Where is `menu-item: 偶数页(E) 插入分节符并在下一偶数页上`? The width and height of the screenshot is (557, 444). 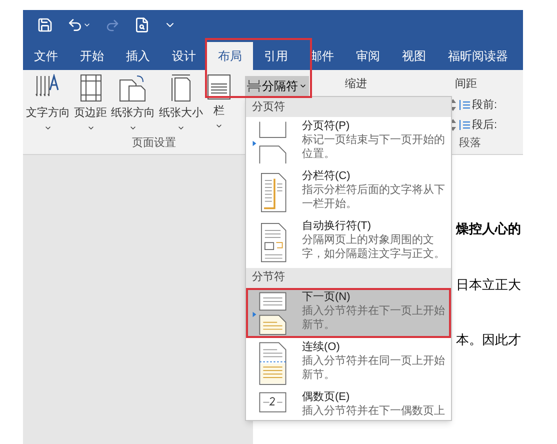 menu-item: 偶数页(E) 插入分节符并在下一偶数页上 is located at coordinates (348, 404).